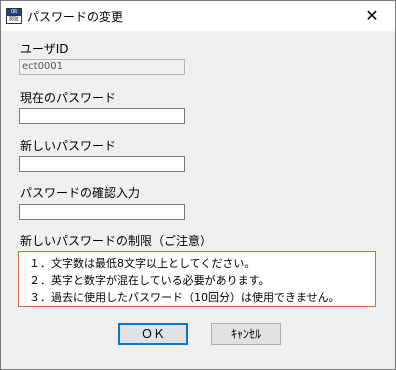 This screenshot has height=370, width=396. I want to click on rule-item: ３．過去に使用したパスワード（10回分）は使用できません。, so click(184, 297).